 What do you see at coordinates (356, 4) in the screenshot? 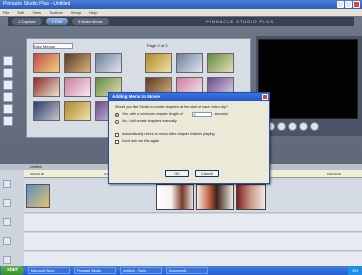
I see `close-button` at bounding box center [356, 4].